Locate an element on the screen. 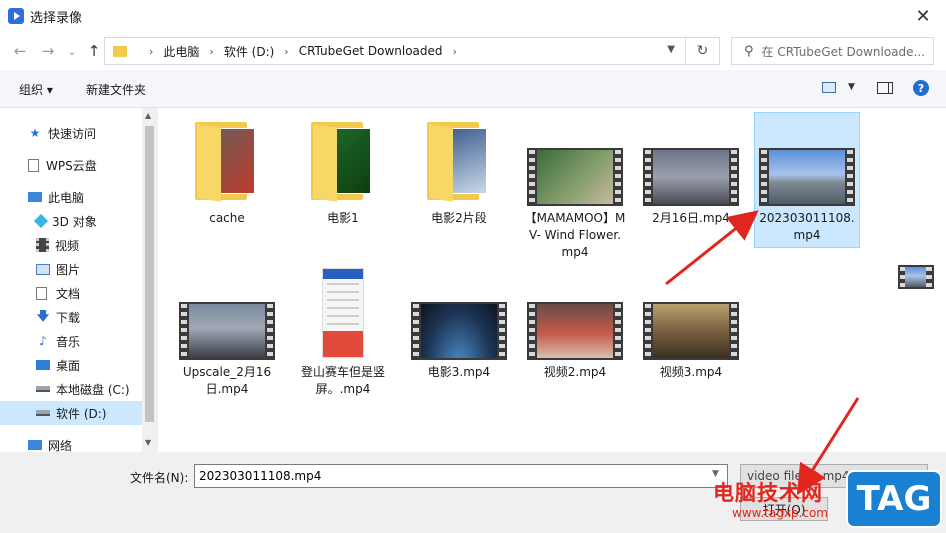  sidebar-item-network: 网络 is located at coordinates (71, 442).